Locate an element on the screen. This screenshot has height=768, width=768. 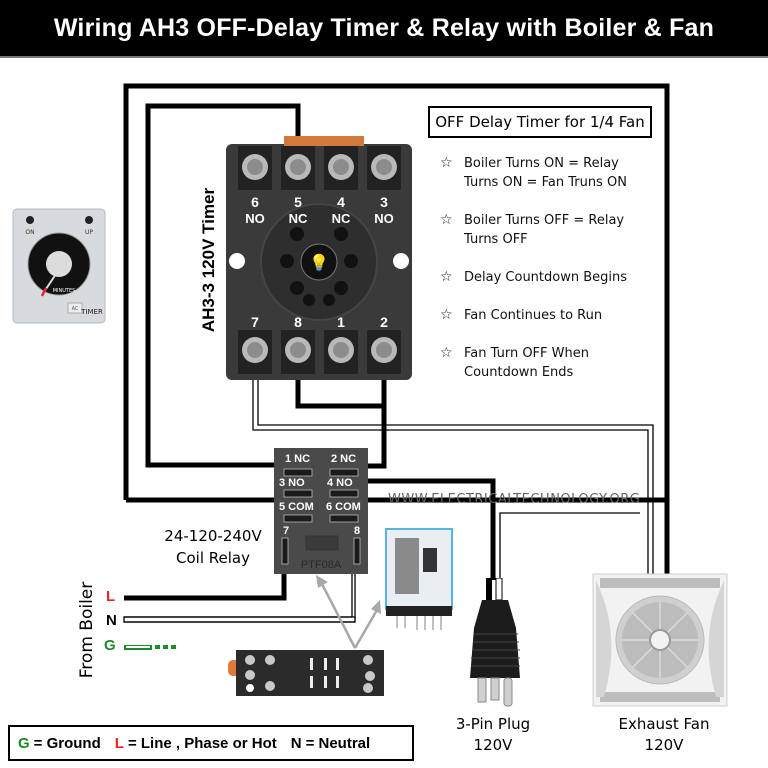
relay-terminal-3no: 3 NO is located at coordinates (292, 483).